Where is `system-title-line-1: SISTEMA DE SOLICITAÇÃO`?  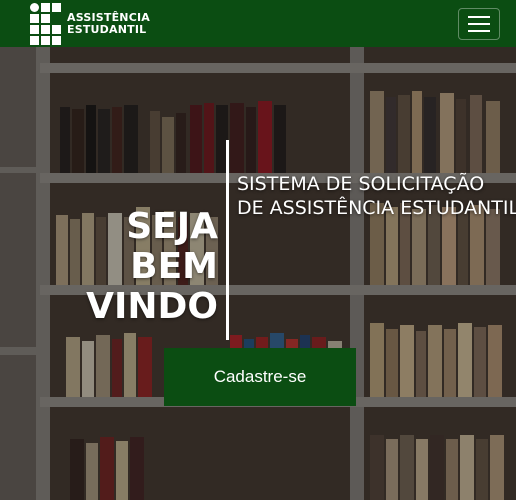
system-title-line-1: SISTEMA DE SOLICITAÇÃO is located at coordinates (361, 184).